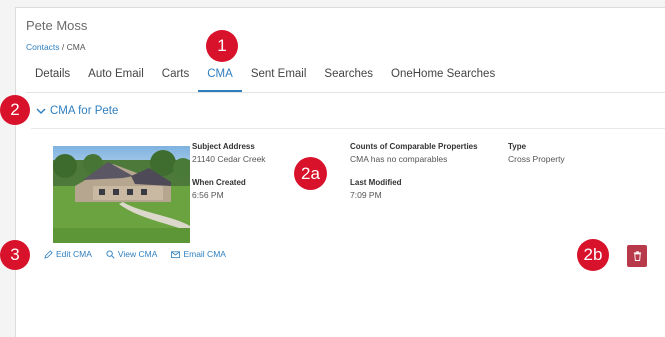  Describe the element at coordinates (110, 254) in the screenshot. I see `search-icon` at that location.